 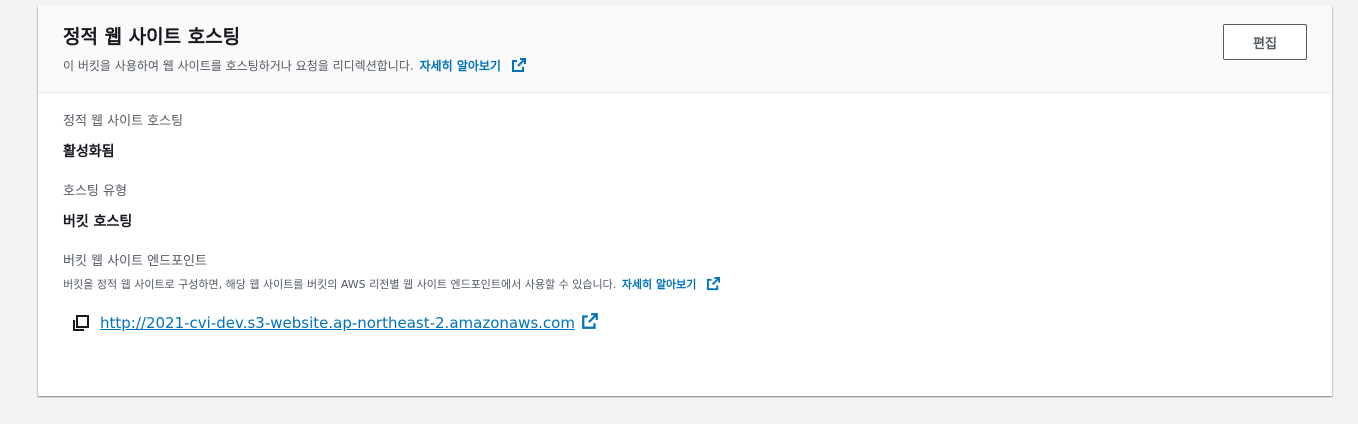 I want to click on hosting-type-label: 호스팅 유형, so click(x=95, y=191).